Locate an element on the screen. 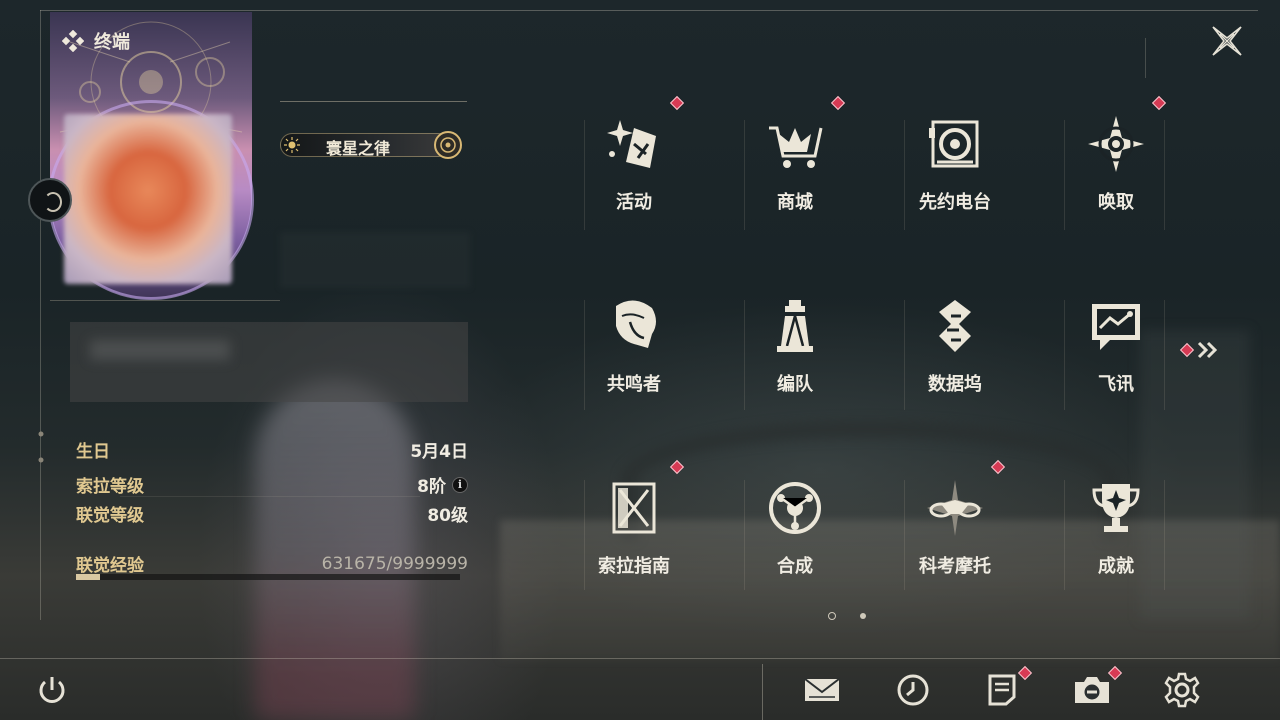 The height and width of the screenshot is (720, 1280). exp-progress-bar is located at coordinates (268, 577).